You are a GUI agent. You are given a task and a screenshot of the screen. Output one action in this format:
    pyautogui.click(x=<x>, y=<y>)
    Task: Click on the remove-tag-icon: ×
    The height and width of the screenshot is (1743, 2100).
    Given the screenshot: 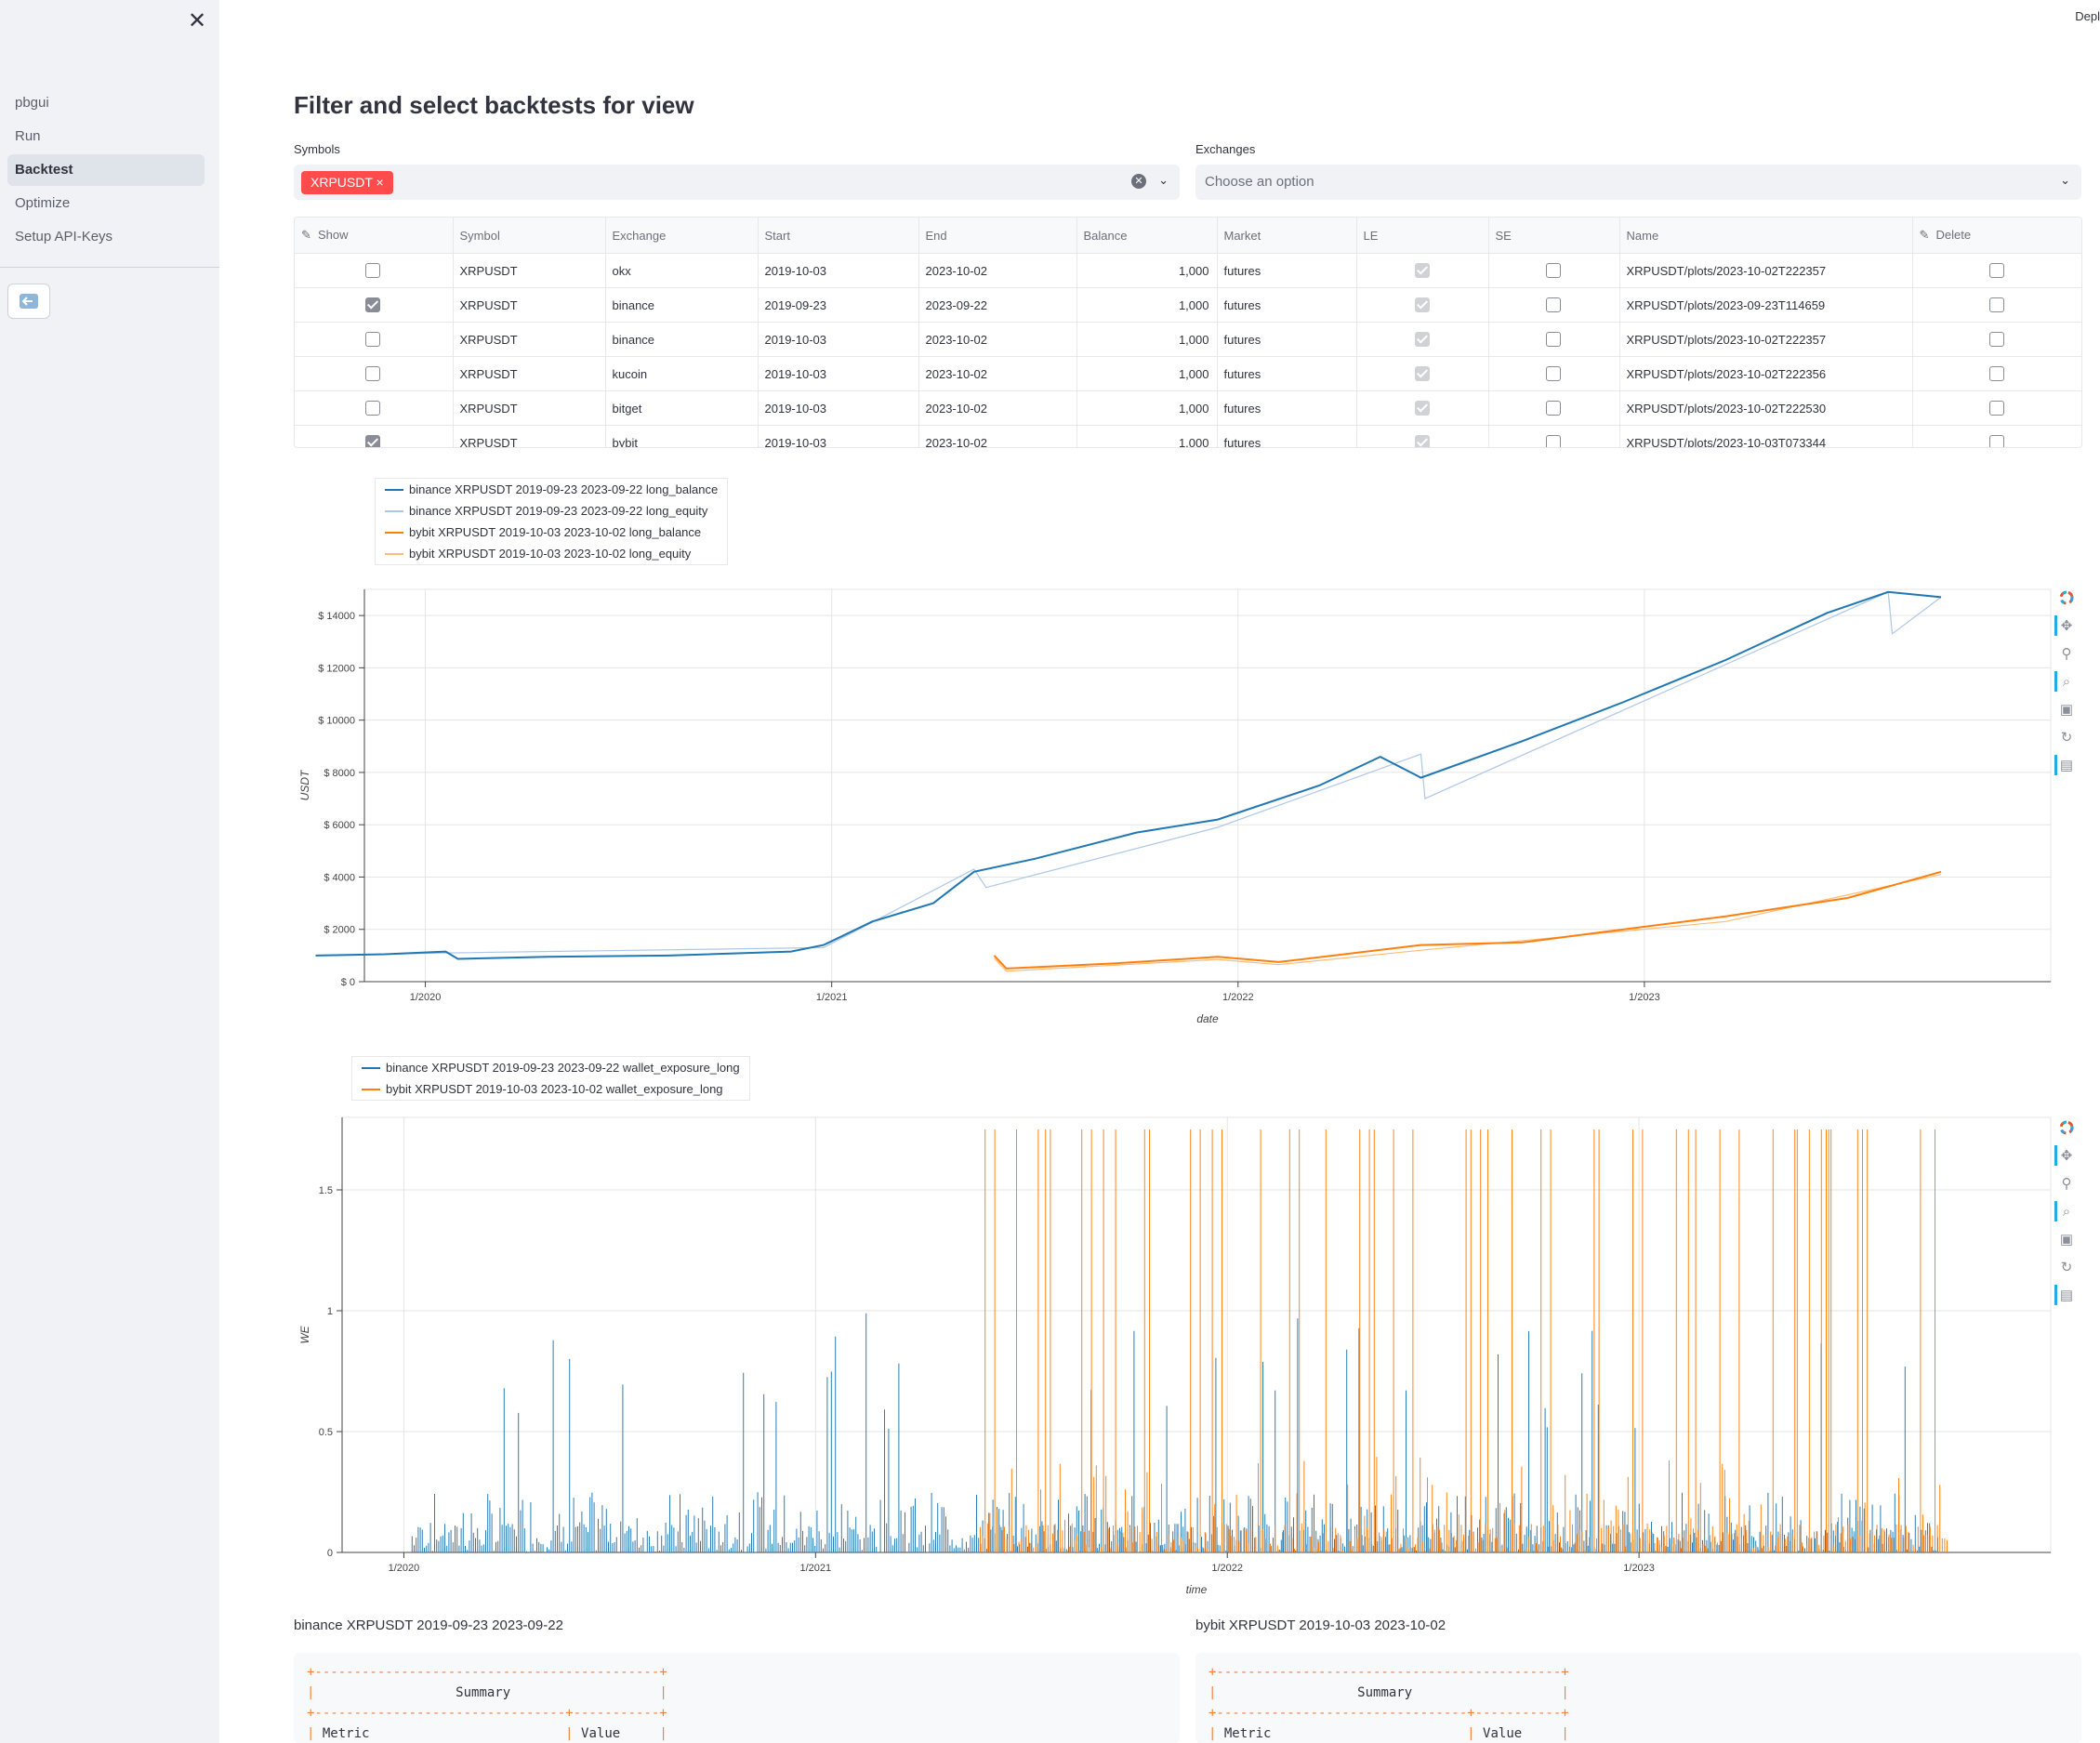 What is the action you would take?
    pyautogui.click(x=380, y=182)
    